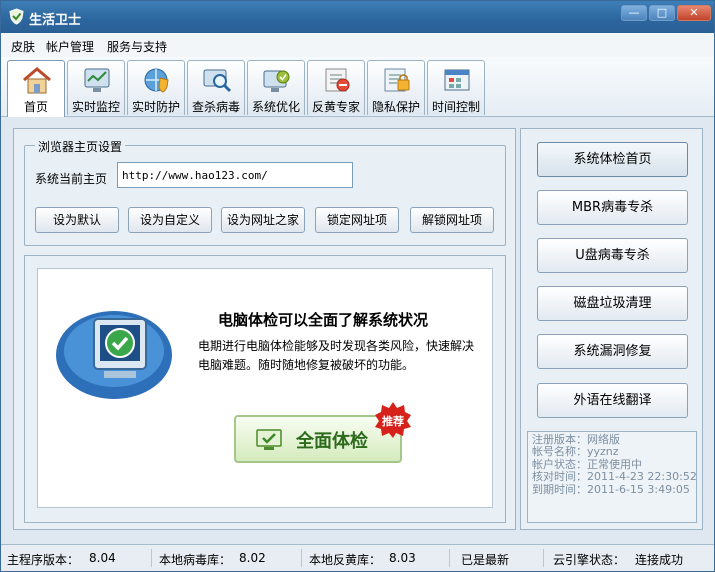 This screenshot has width=715, height=572. I want to click on online-translate-button: 外语在线翻译, so click(612, 400).